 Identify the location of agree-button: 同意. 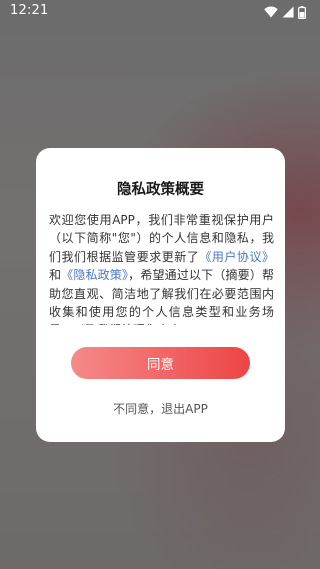
(160, 363).